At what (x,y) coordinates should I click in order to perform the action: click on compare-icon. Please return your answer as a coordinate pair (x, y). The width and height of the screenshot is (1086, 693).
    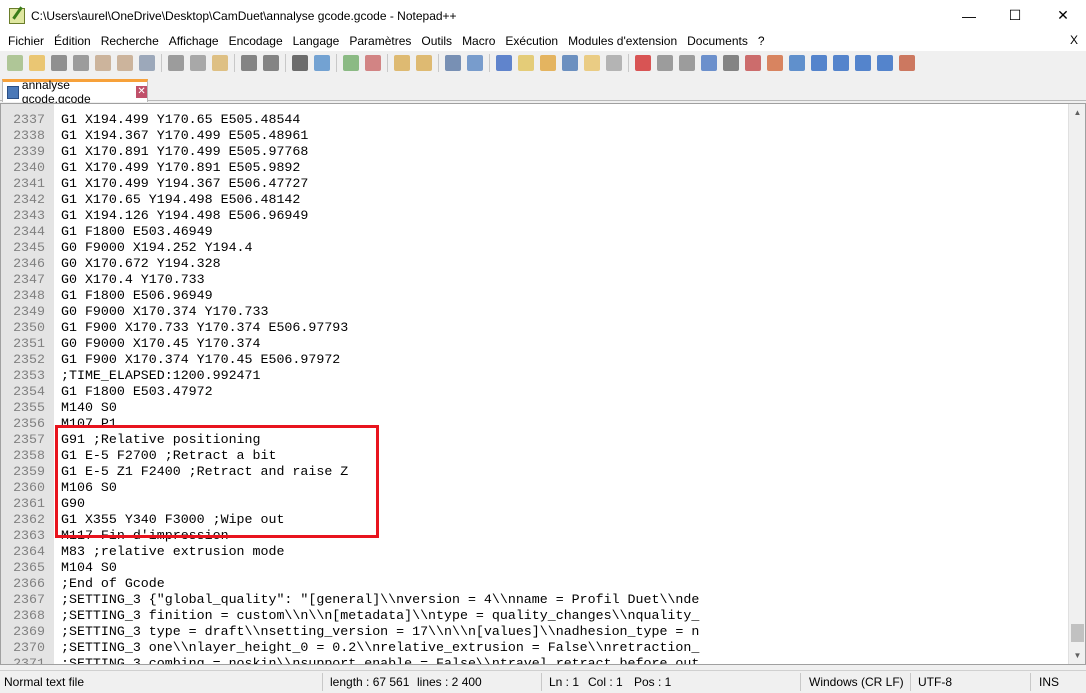
    Looking at the image, I should click on (775, 63).